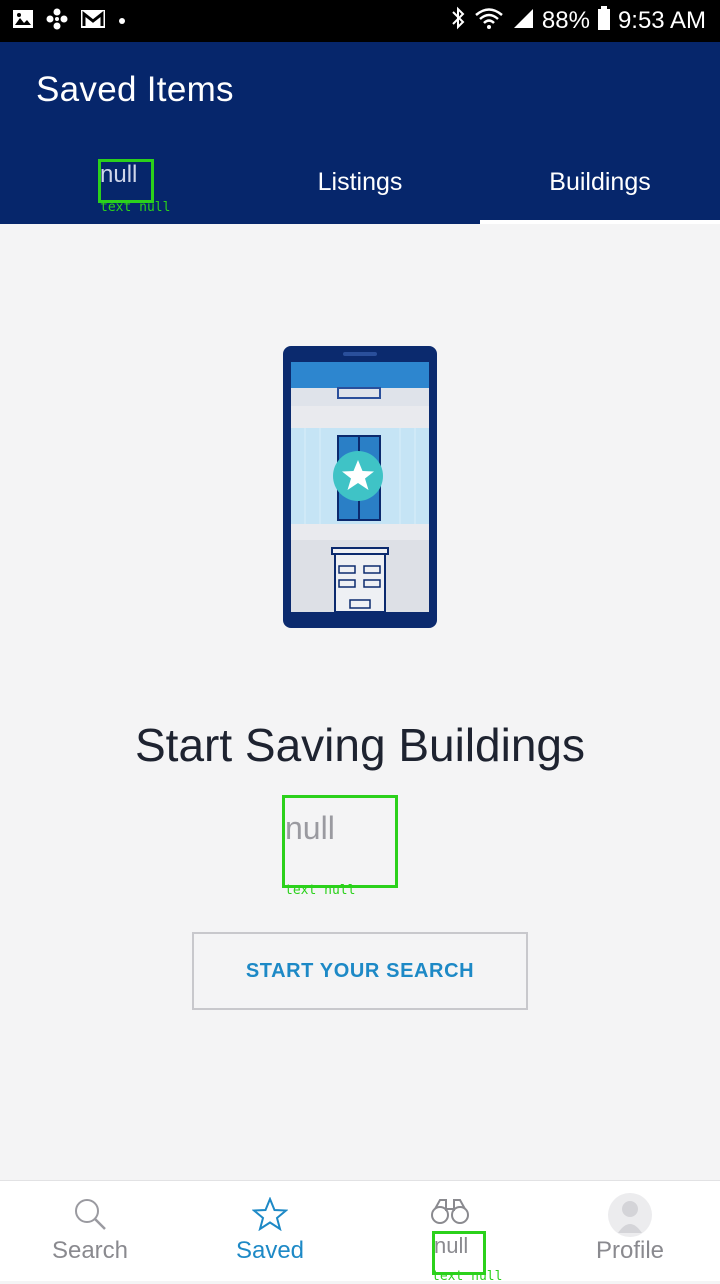 The height and width of the screenshot is (1284, 720). What do you see at coordinates (450, 1213) in the screenshot?
I see `binoculars-icon` at bounding box center [450, 1213].